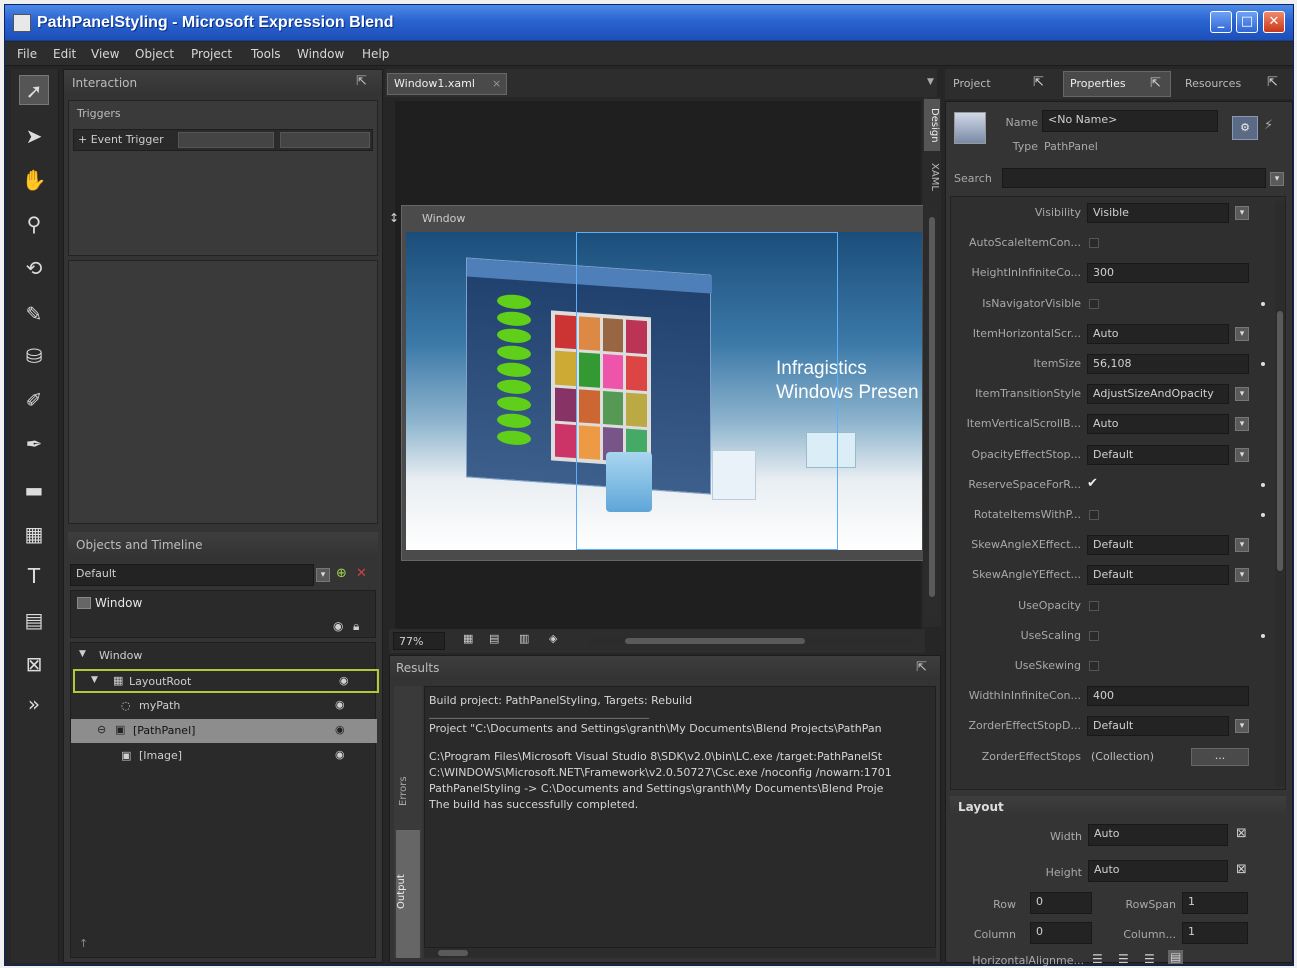  Describe the element at coordinates (1213, 83) in the screenshot. I see `tab-resources: Resources` at that location.